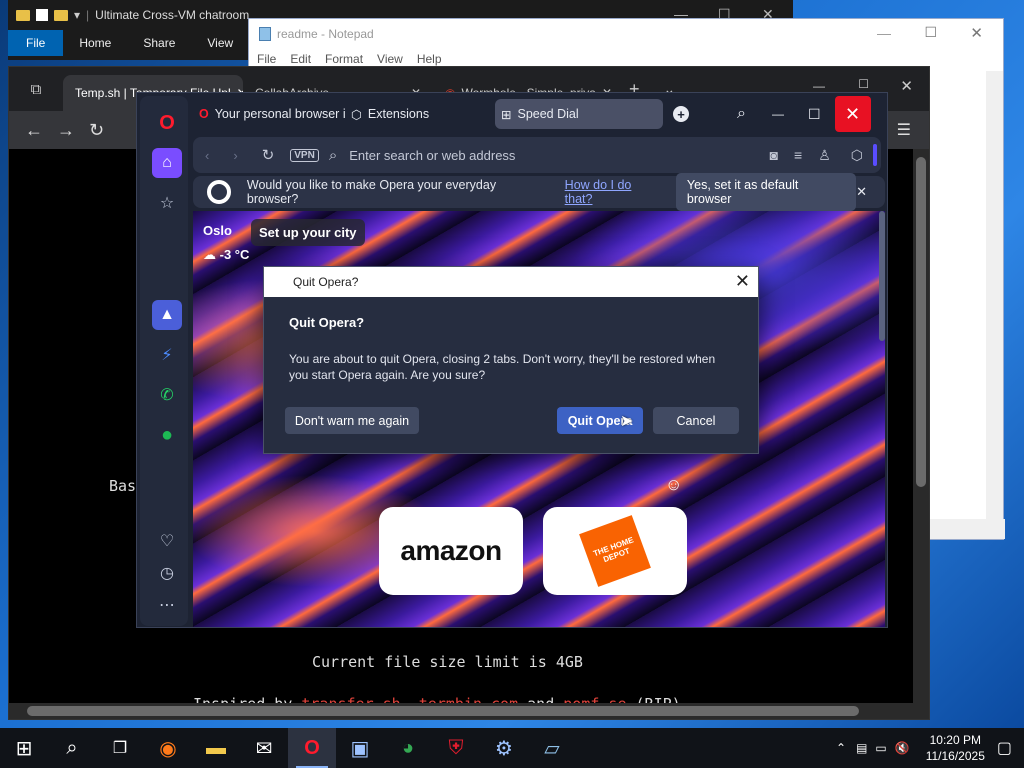 This screenshot has height=768, width=1024. What do you see at coordinates (627, 421) in the screenshot?
I see `mouse-cursor-icon: ➤` at bounding box center [627, 421].